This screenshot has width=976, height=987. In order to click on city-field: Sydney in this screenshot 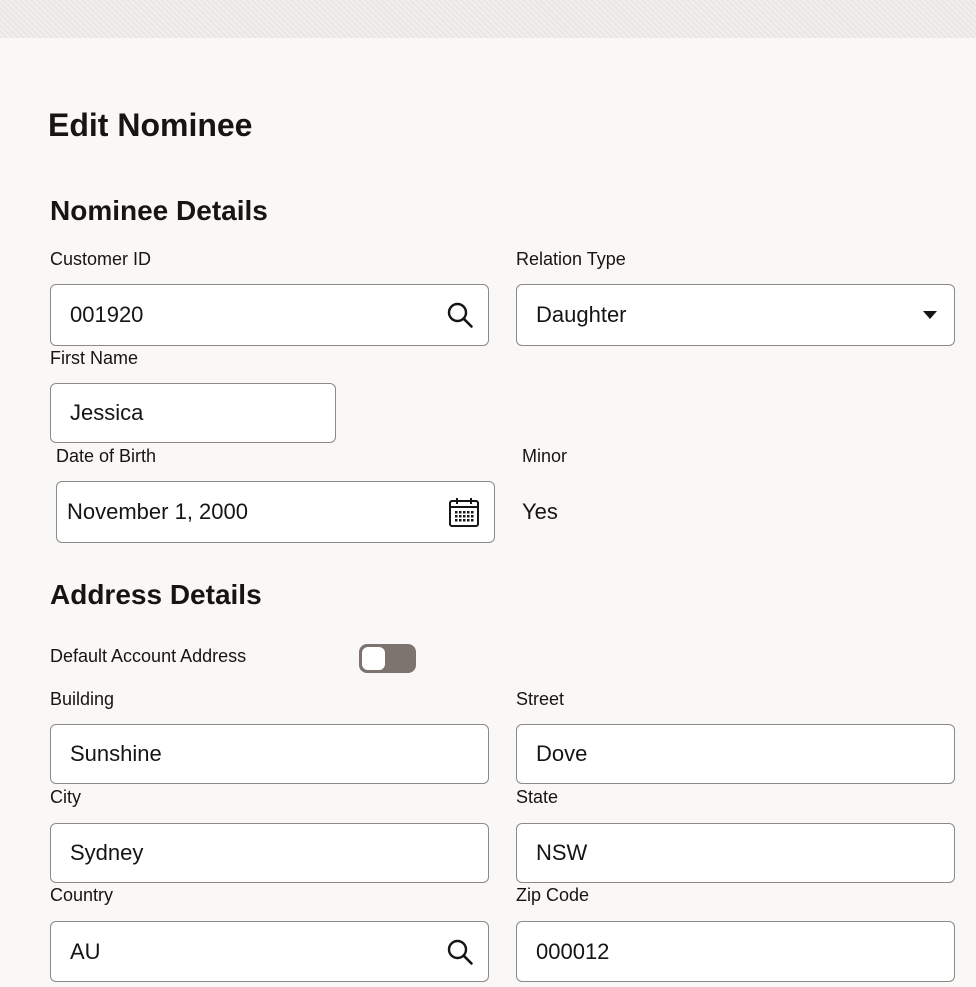, I will do `click(269, 853)`.